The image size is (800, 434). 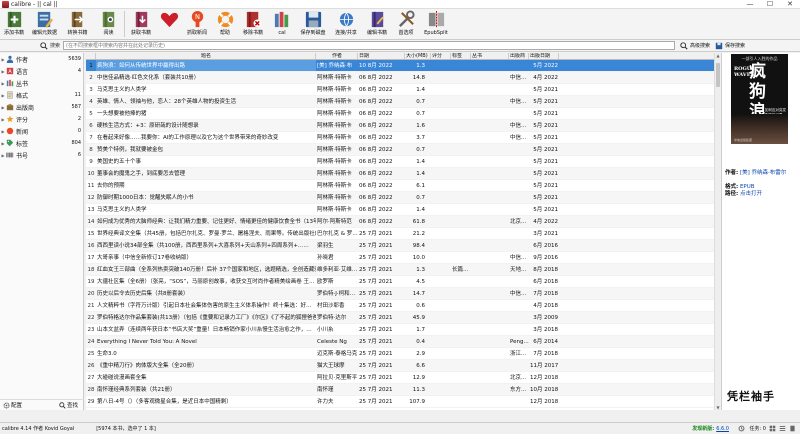 I want to click on path-link: 点击打开, so click(x=751, y=194).